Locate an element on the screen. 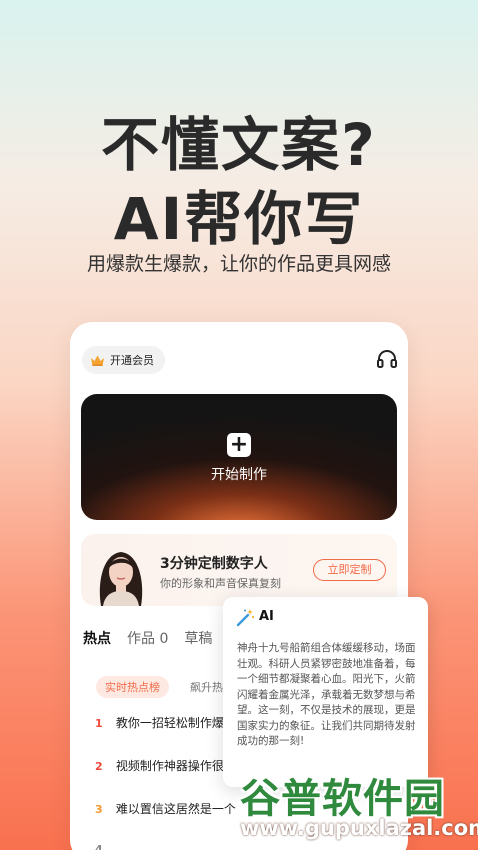  headline-subtitle: 用爆款生爆款，让你的作品更具网感 is located at coordinates (238, 264).